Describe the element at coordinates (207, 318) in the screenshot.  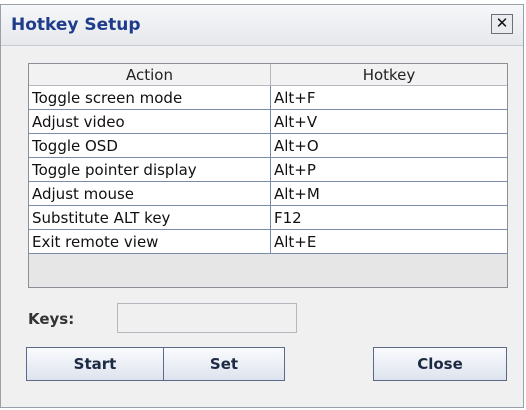
I see `keys-input` at that location.